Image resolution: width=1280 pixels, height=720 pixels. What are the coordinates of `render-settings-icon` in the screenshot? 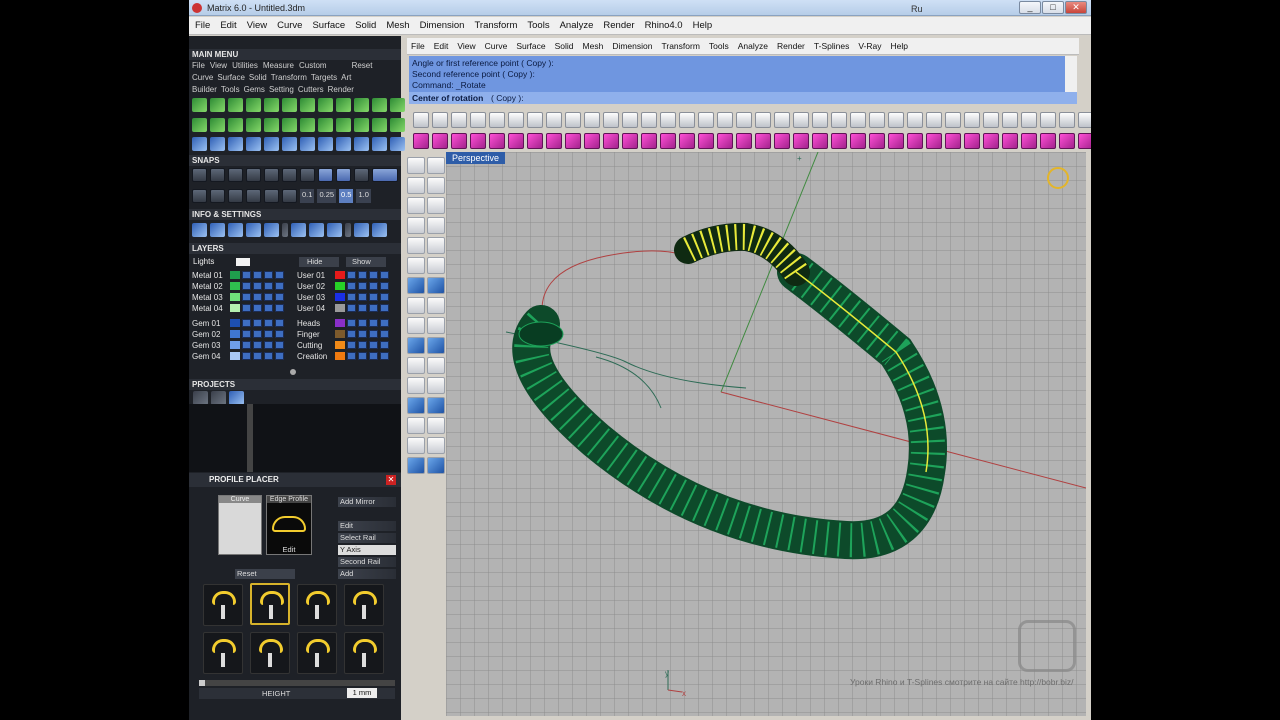 It's located at (316, 230).